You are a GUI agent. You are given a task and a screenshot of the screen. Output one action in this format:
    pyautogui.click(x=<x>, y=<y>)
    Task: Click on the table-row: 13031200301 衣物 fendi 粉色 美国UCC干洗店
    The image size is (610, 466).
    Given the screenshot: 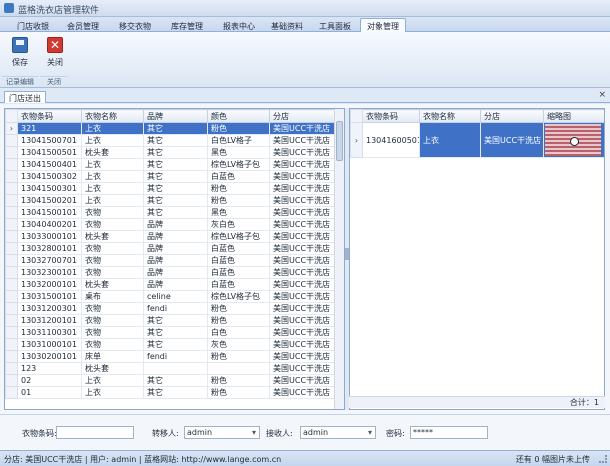 What is the action you would take?
    pyautogui.click(x=171, y=308)
    